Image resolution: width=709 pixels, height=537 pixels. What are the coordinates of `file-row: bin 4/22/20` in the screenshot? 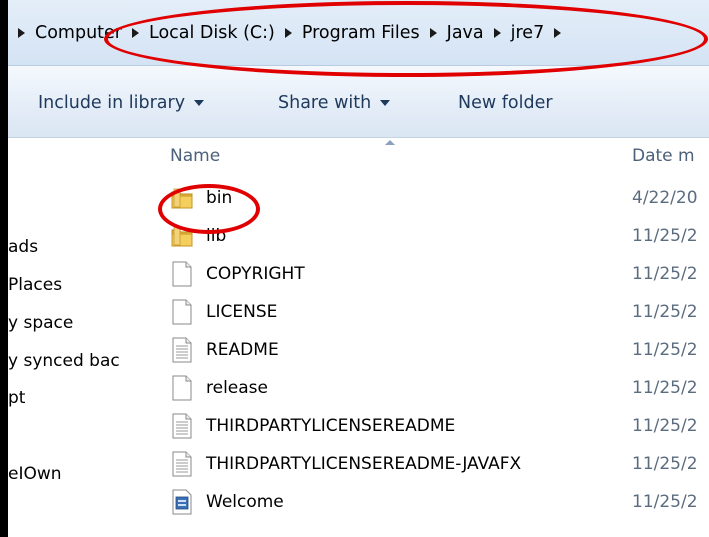 It's located at (428, 198).